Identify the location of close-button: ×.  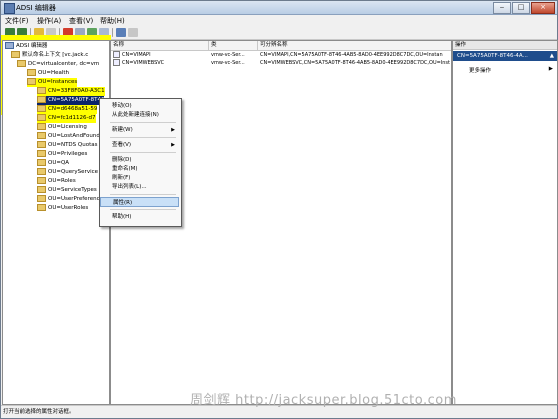
(543, 8).